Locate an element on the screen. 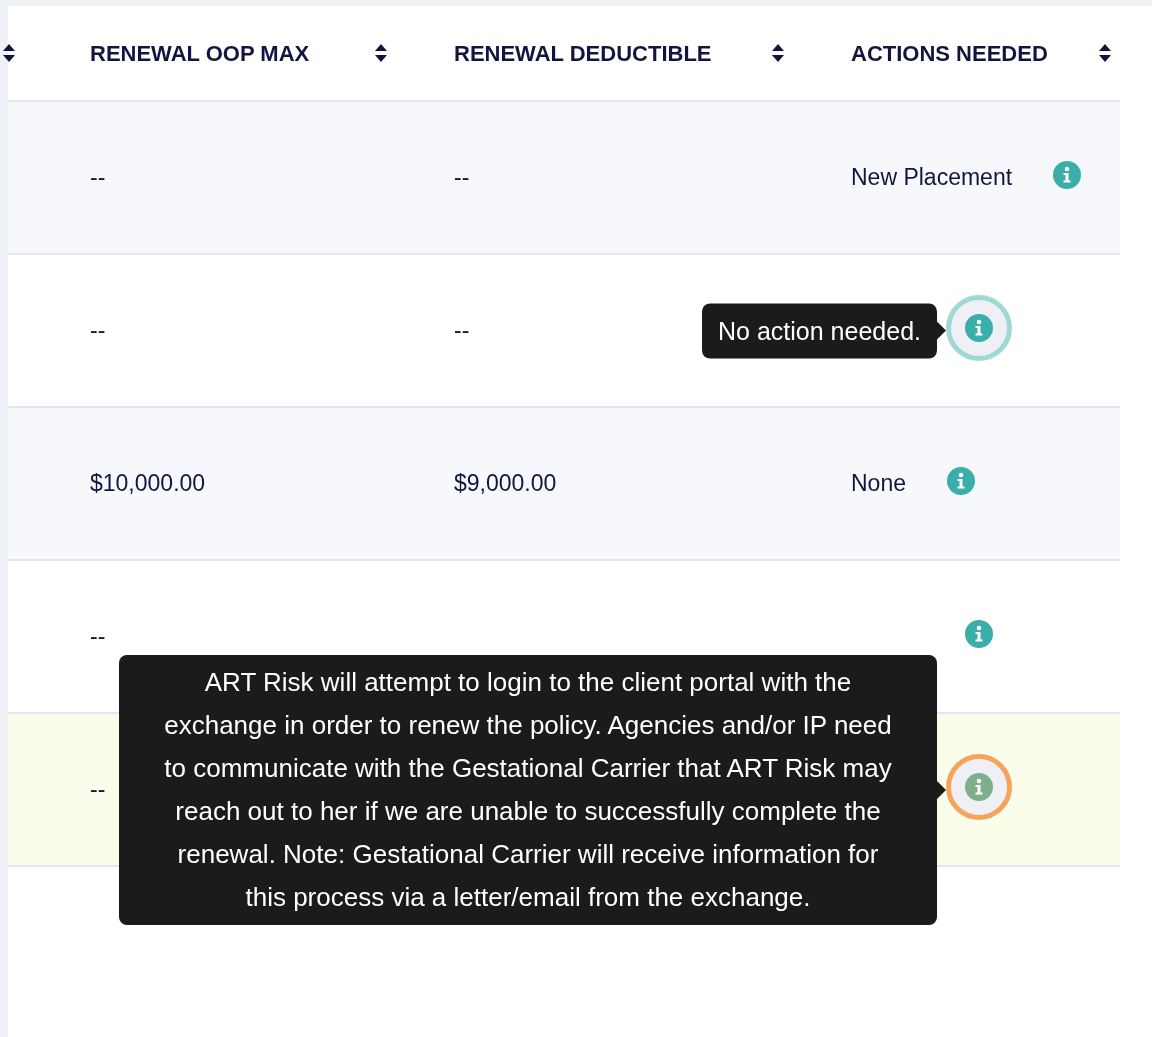 The width and height of the screenshot is (1152, 1037). table-cell-text: None is located at coordinates (878, 484).